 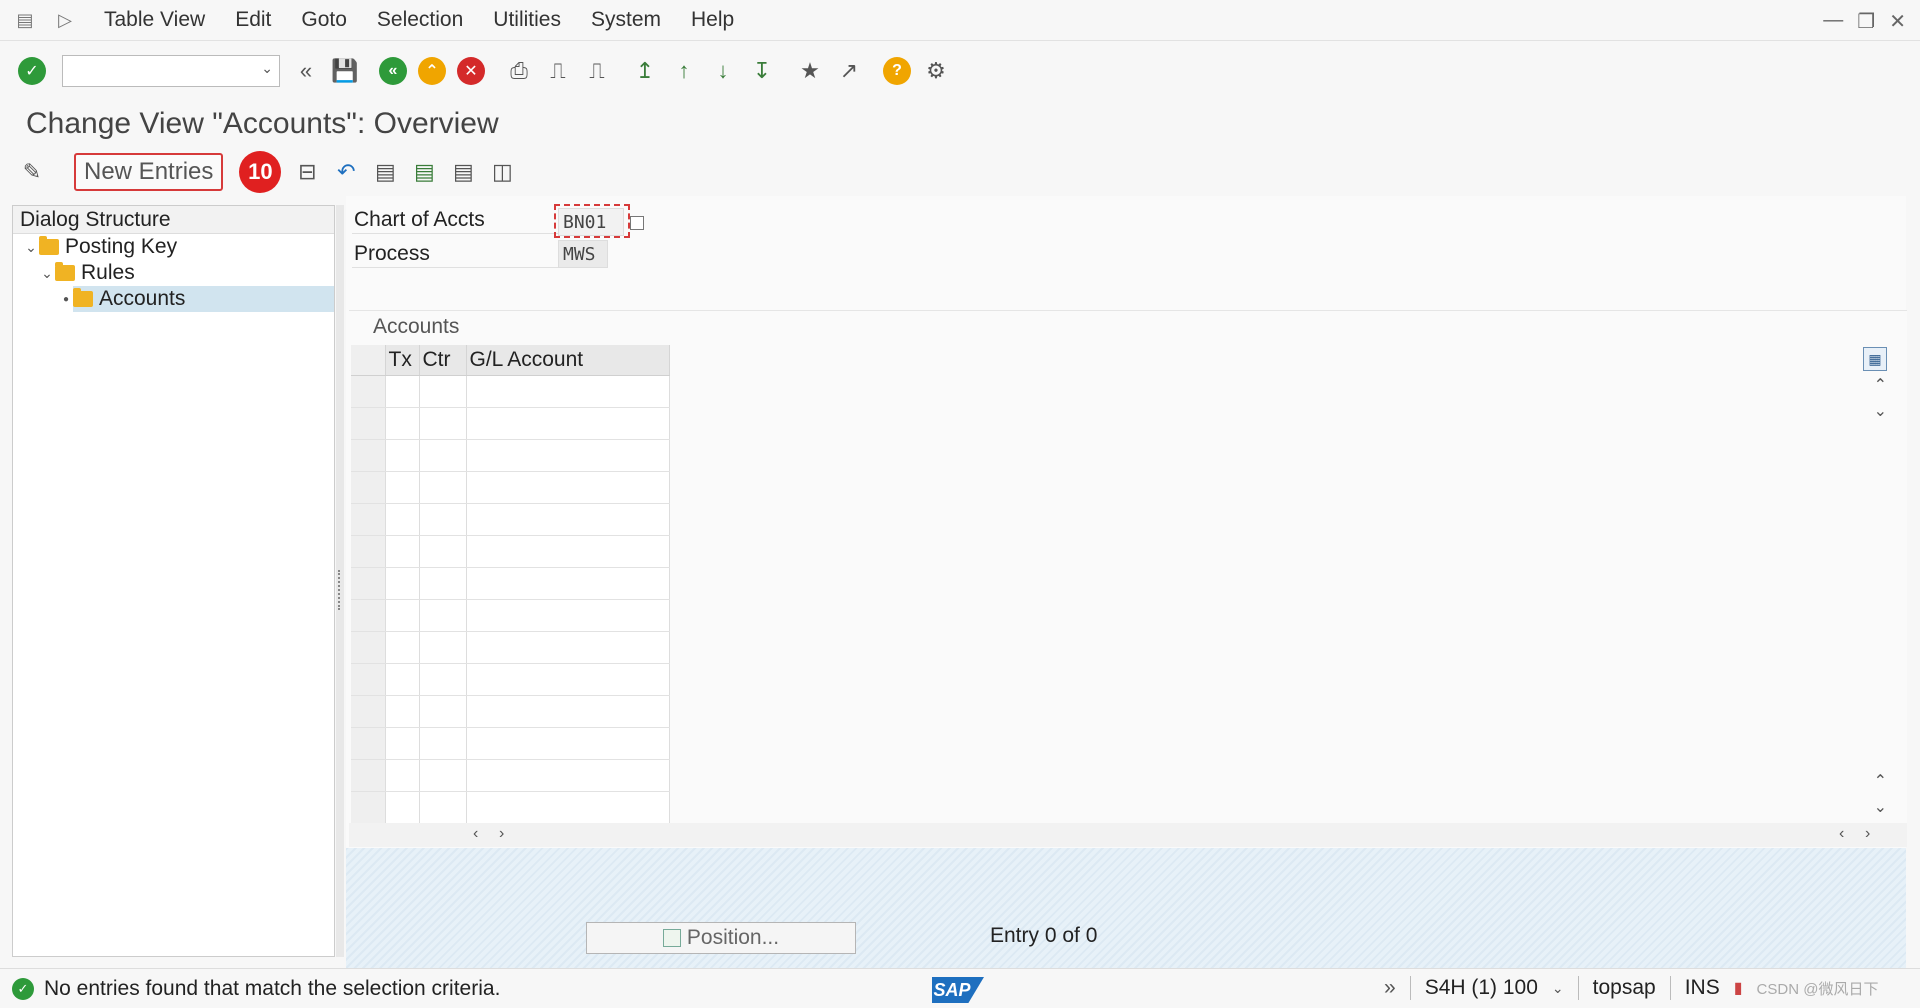 What do you see at coordinates (597, 71) in the screenshot?
I see `find-next-icon: ⎍` at bounding box center [597, 71].